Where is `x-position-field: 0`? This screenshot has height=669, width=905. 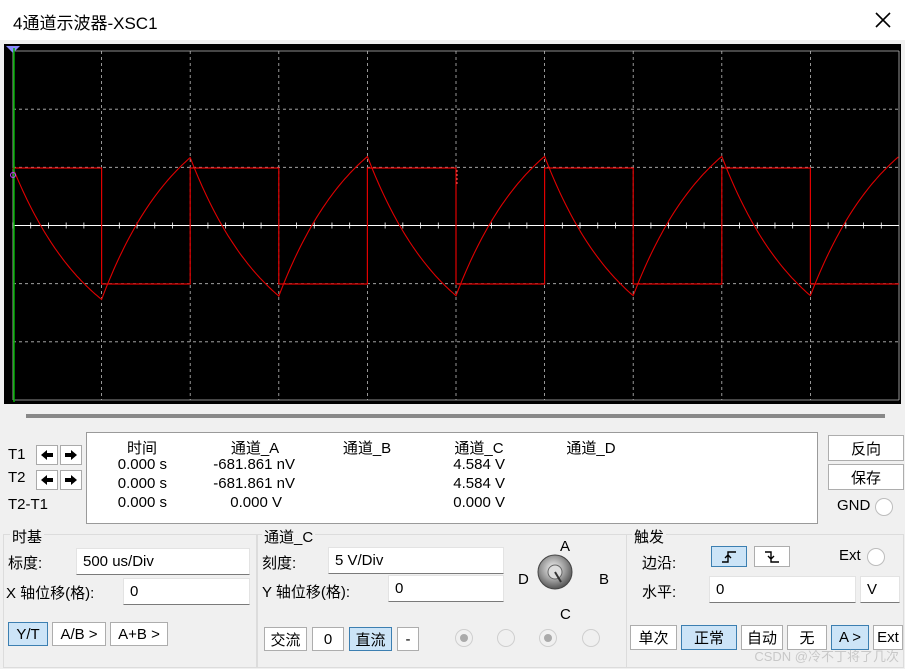
x-position-field: 0 is located at coordinates (186, 591).